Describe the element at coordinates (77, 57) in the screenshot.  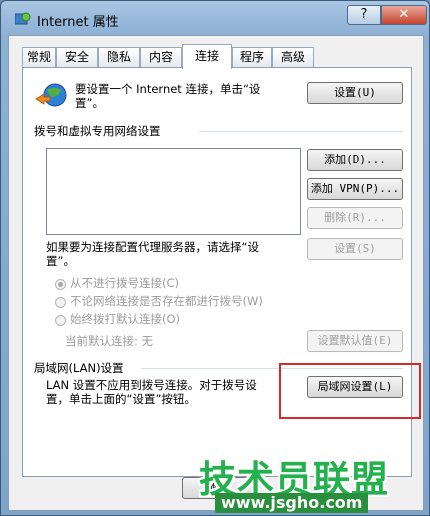
I see `tab-security: 安全` at that location.